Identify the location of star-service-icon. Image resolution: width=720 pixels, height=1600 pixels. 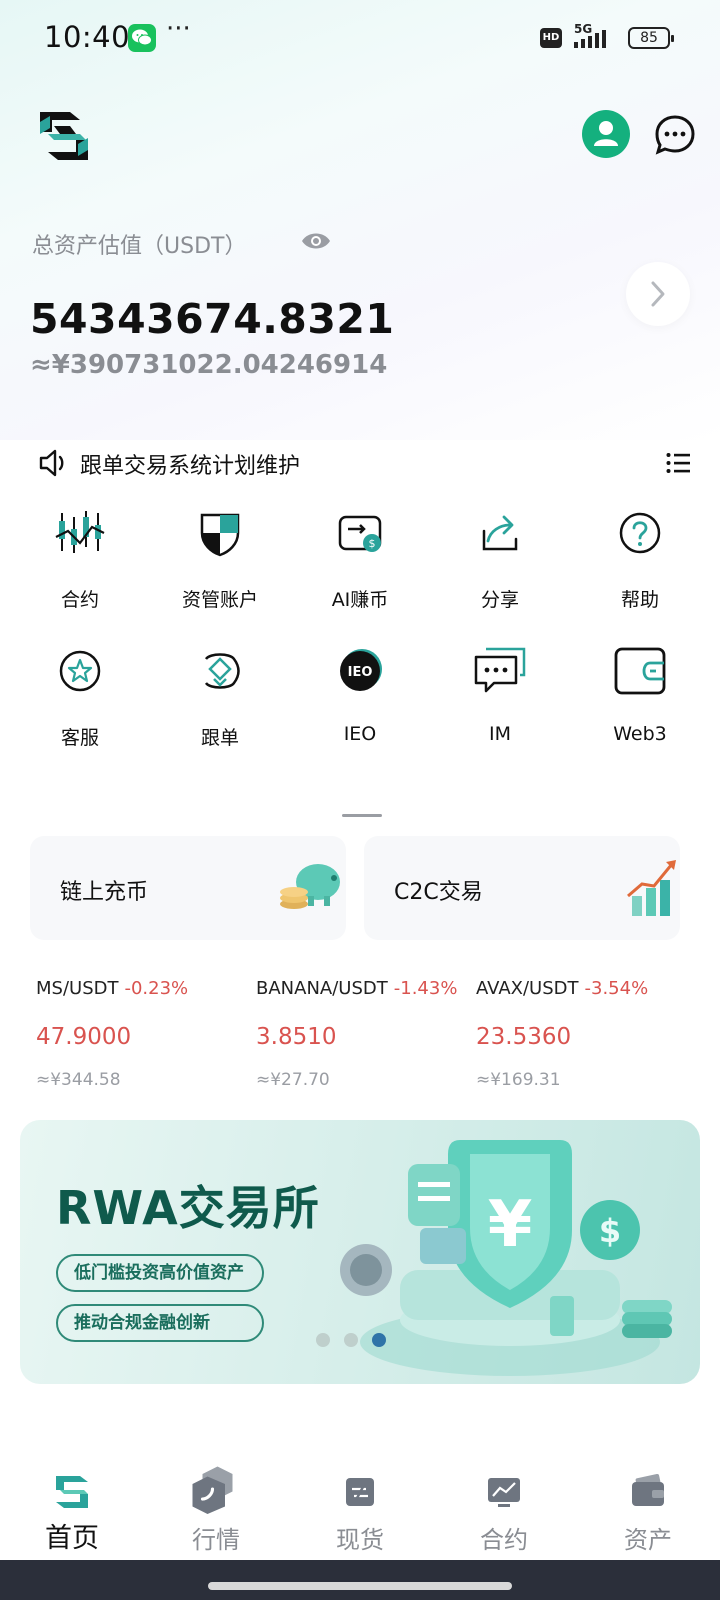
(80, 671).